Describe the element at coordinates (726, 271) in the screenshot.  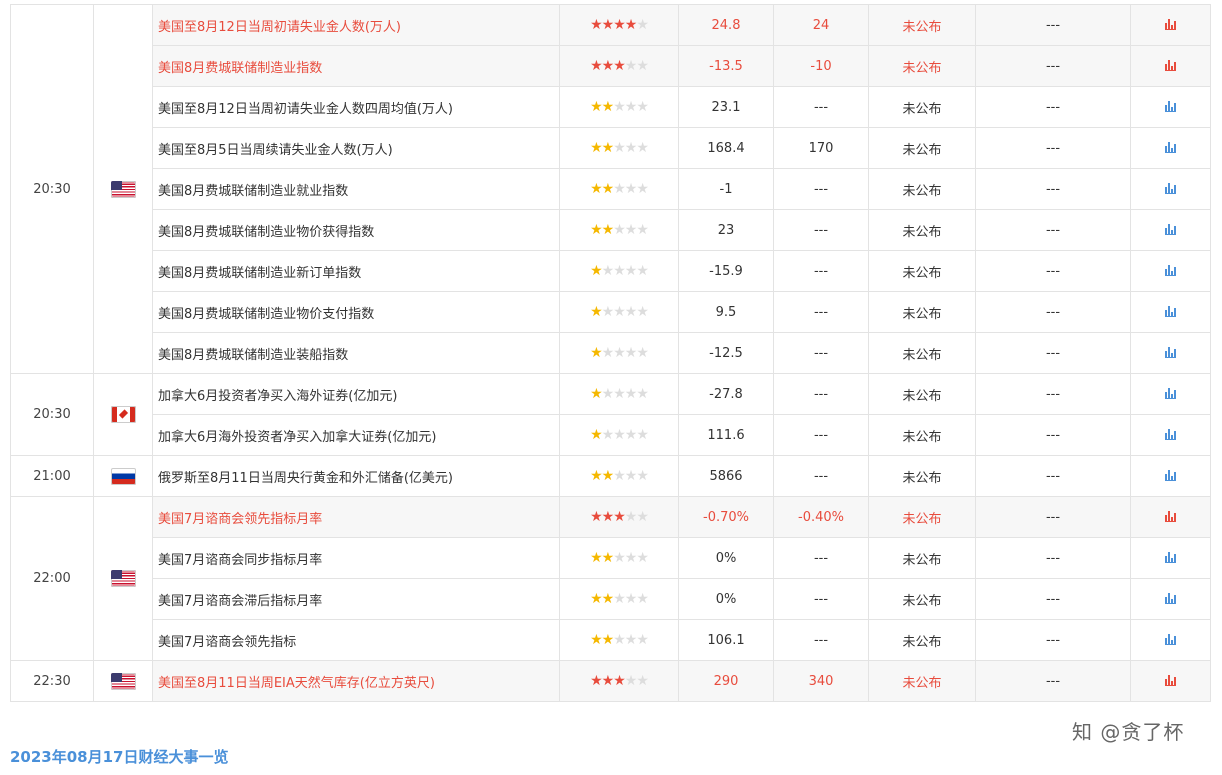
I see `previous-value: -15.9` at that location.